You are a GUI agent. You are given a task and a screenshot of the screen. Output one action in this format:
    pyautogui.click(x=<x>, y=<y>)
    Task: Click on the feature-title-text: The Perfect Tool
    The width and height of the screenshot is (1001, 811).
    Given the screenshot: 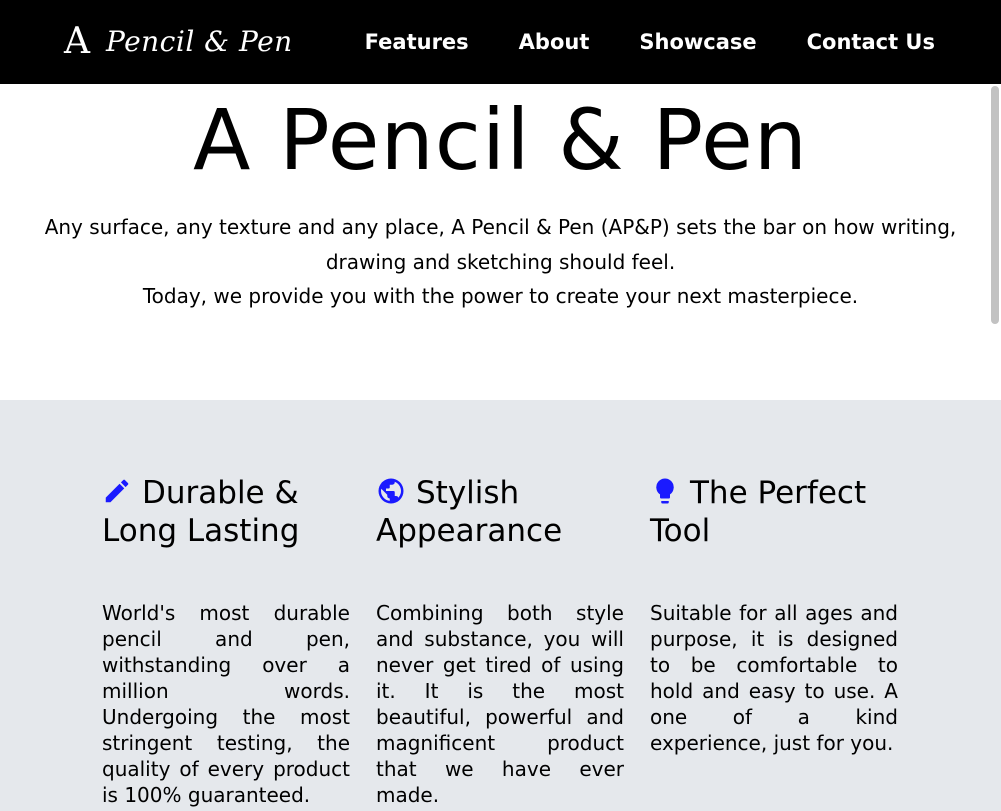 What is the action you would take?
    pyautogui.click(x=758, y=512)
    